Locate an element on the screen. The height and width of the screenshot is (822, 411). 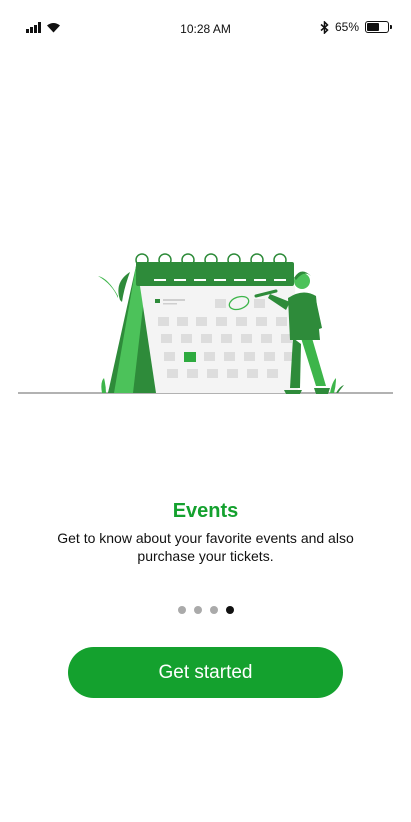
bluetooth-icon is located at coordinates (324, 27).